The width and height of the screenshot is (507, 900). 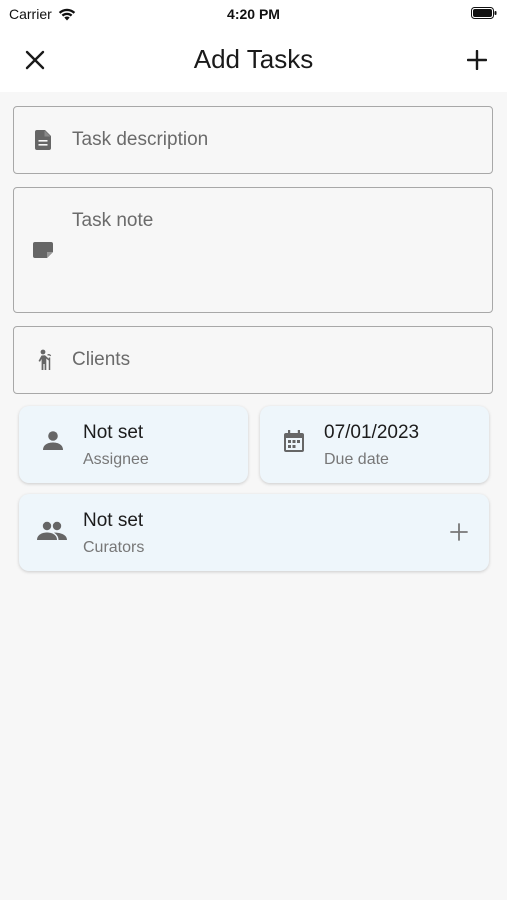 What do you see at coordinates (43, 250) in the screenshot?
I see `note-icon` at bounding box center [43, 250].